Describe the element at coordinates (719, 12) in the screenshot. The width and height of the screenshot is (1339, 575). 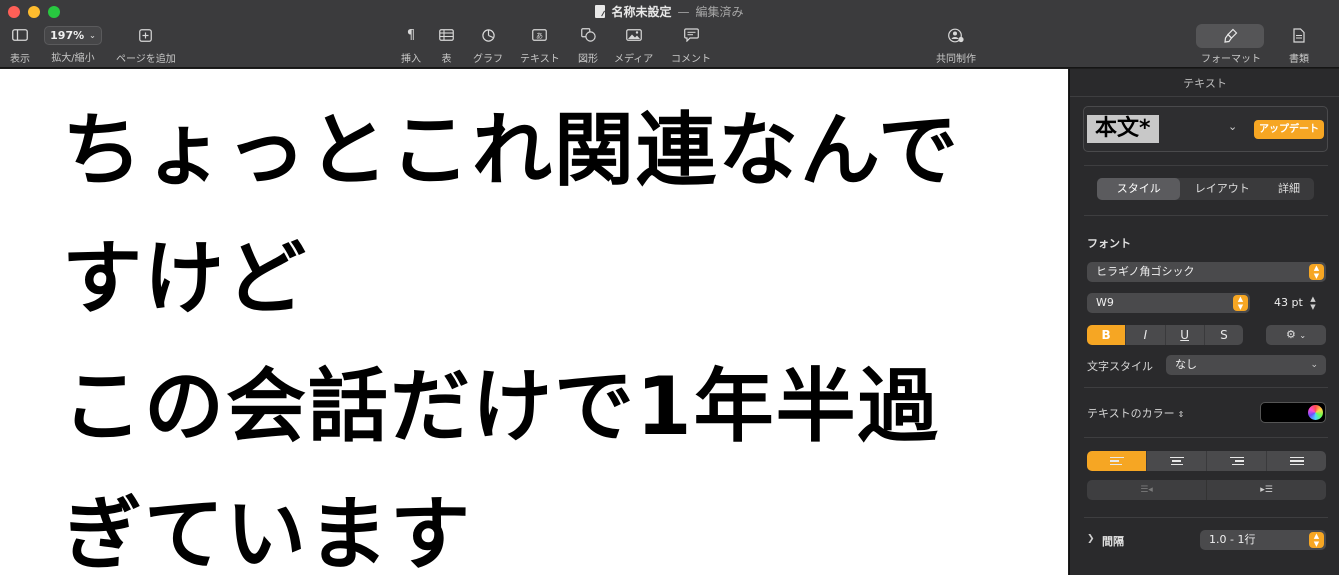
I see `edit-status: 編集済み` at that location.